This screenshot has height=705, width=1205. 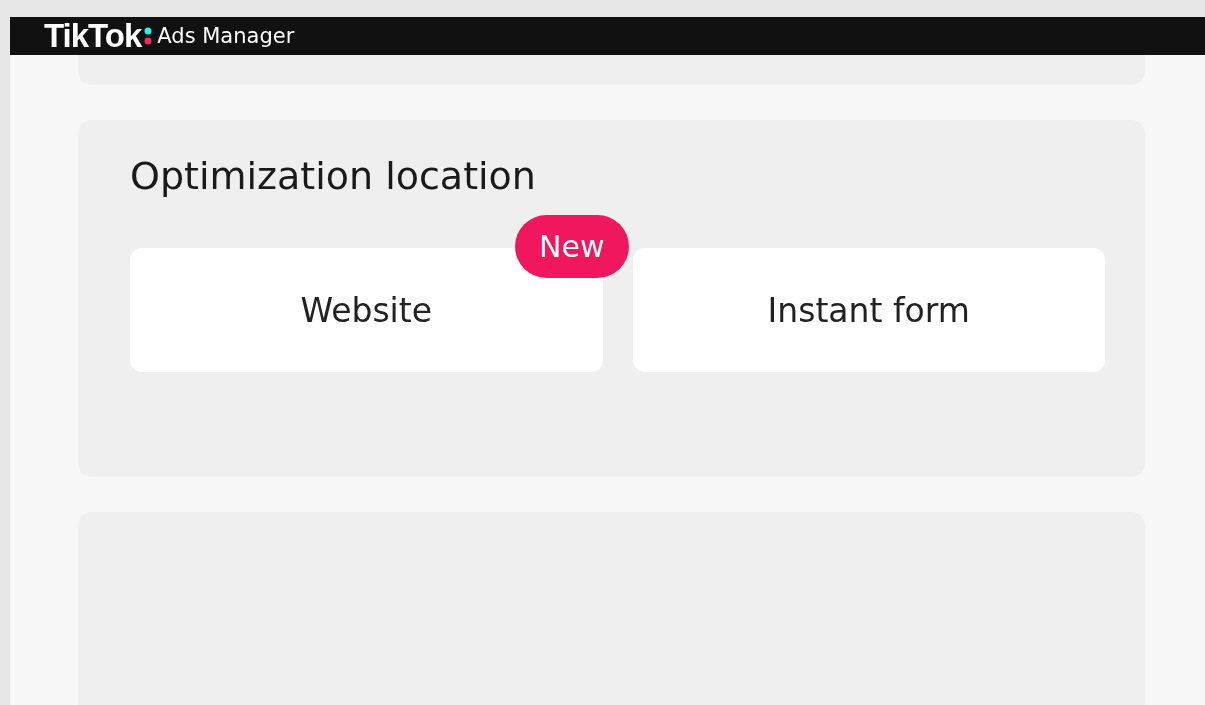 I want to click on new-badge: New, so click(x=572, y=246).